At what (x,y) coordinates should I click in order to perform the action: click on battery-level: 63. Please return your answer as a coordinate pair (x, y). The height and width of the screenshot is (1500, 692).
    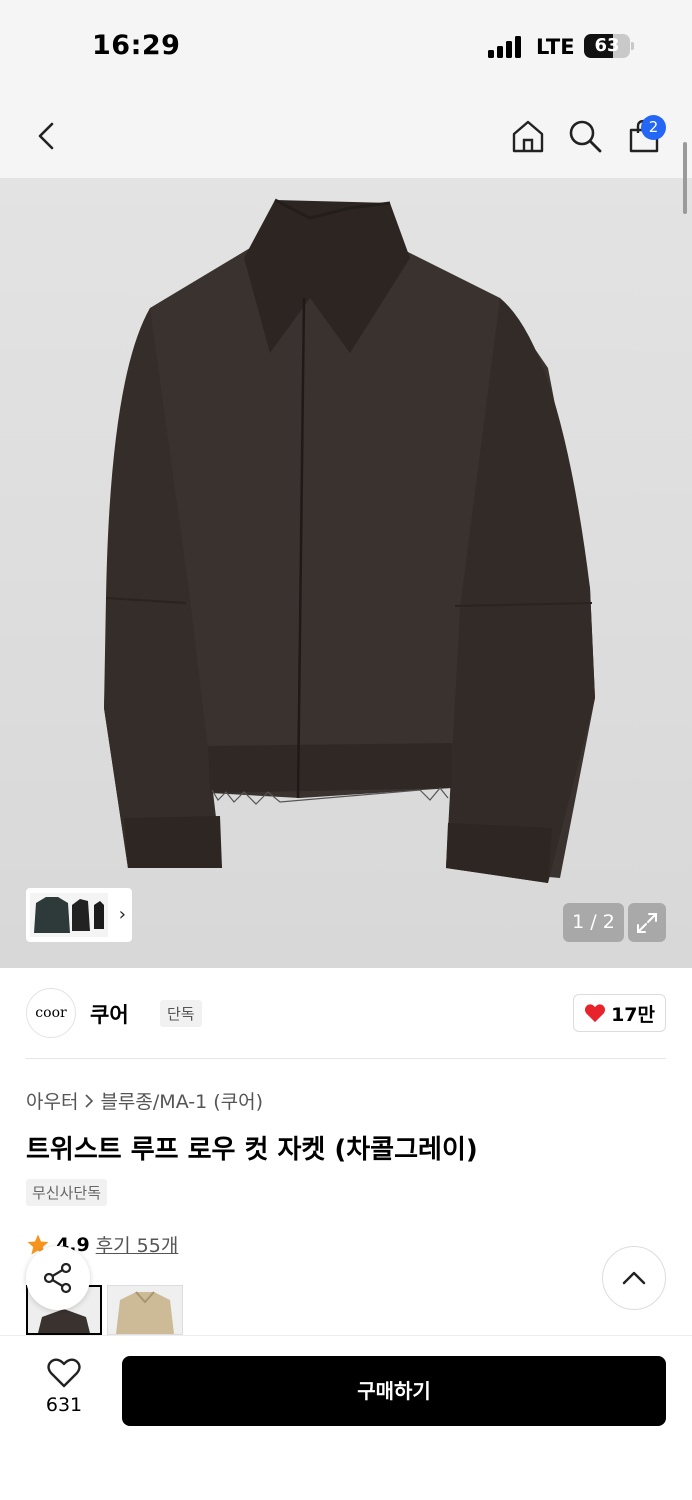
    Looking at the image, I should click on (607, 45).